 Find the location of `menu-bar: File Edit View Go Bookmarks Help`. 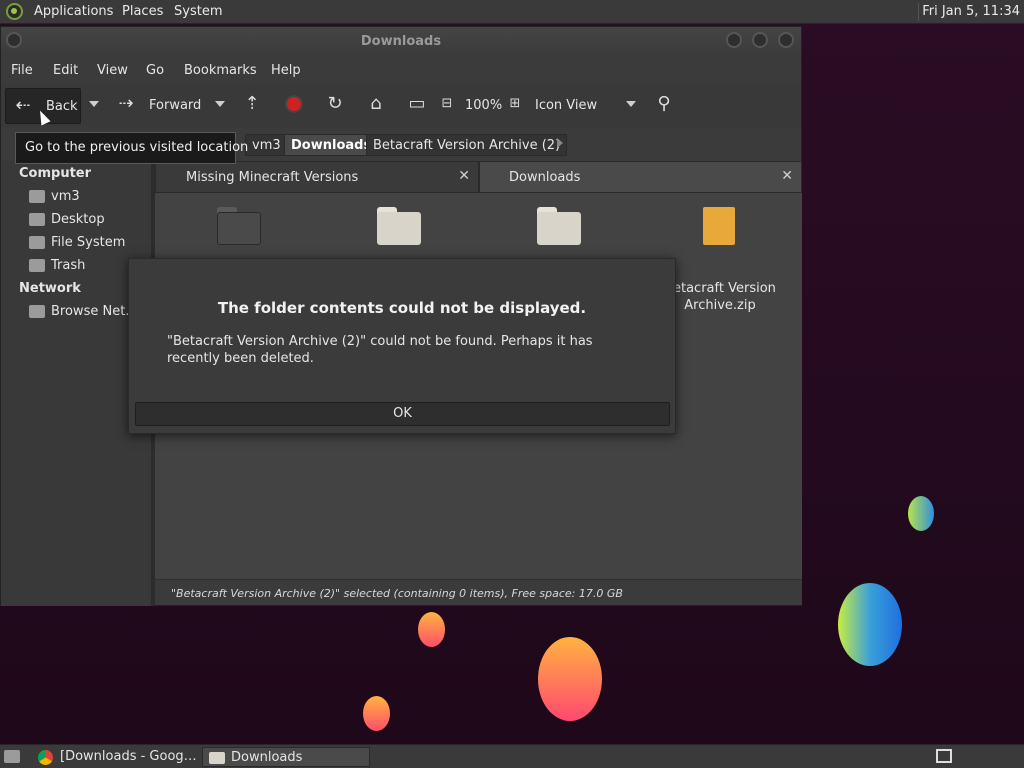

menu-bar: File Edit View Go Bookmarks Help is located at coordinates (401, 72).